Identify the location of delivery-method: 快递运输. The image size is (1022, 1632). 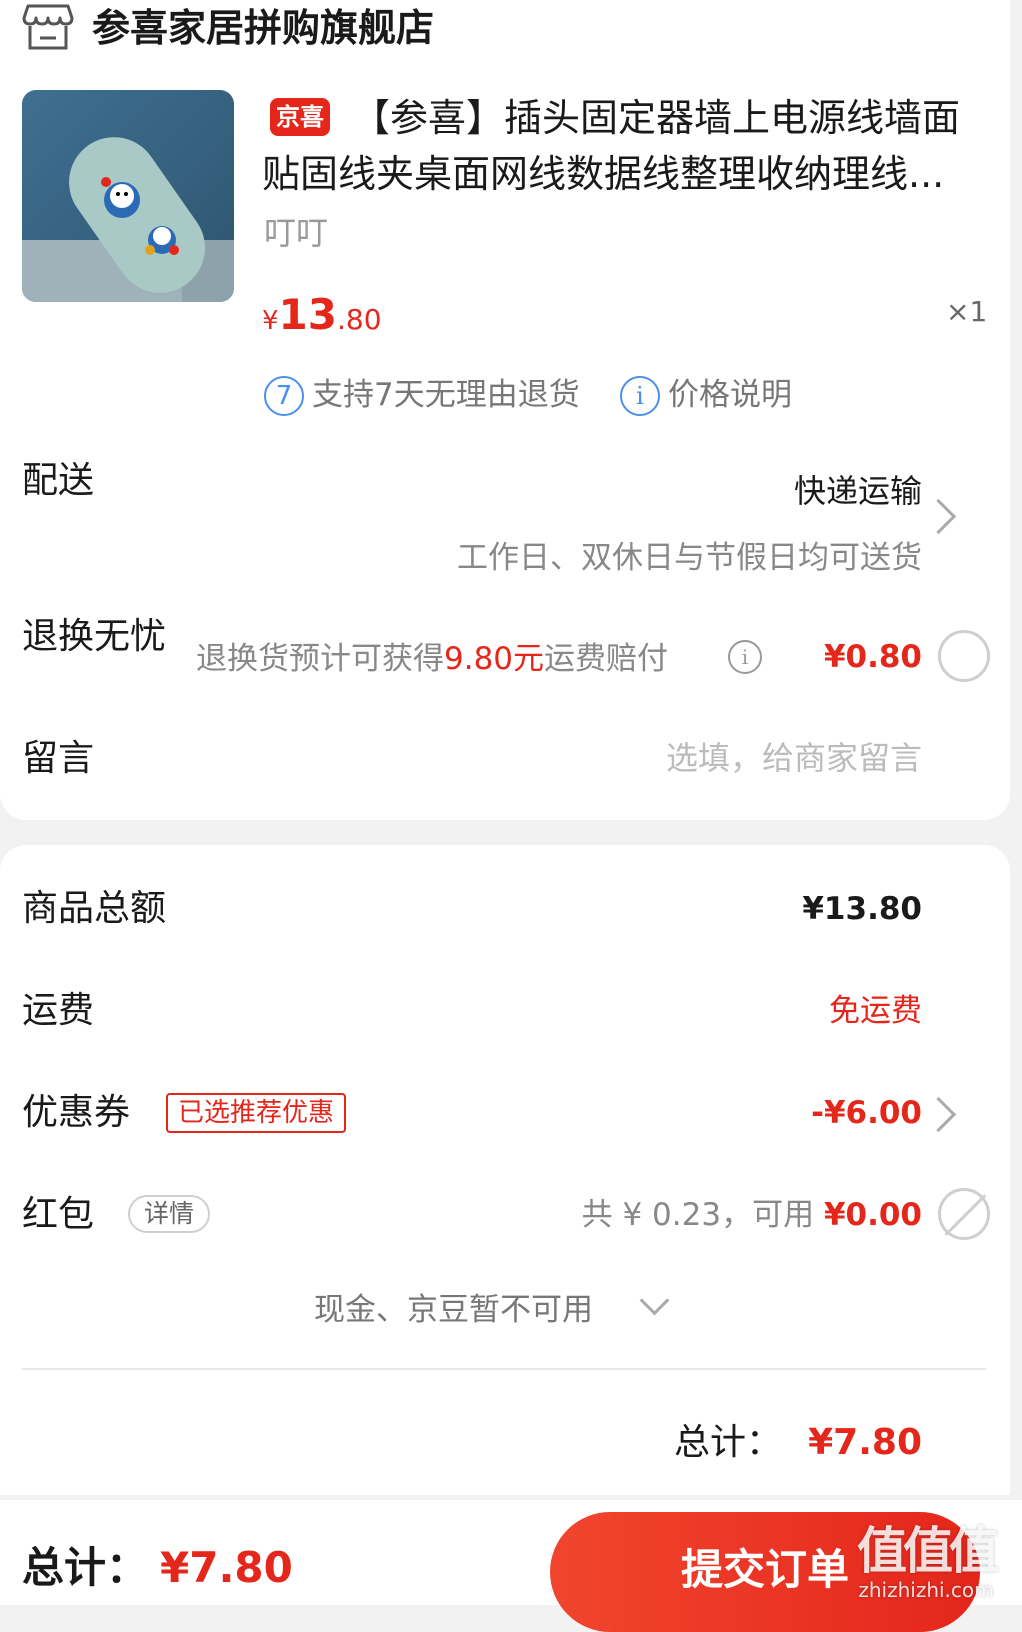
(858, 491).